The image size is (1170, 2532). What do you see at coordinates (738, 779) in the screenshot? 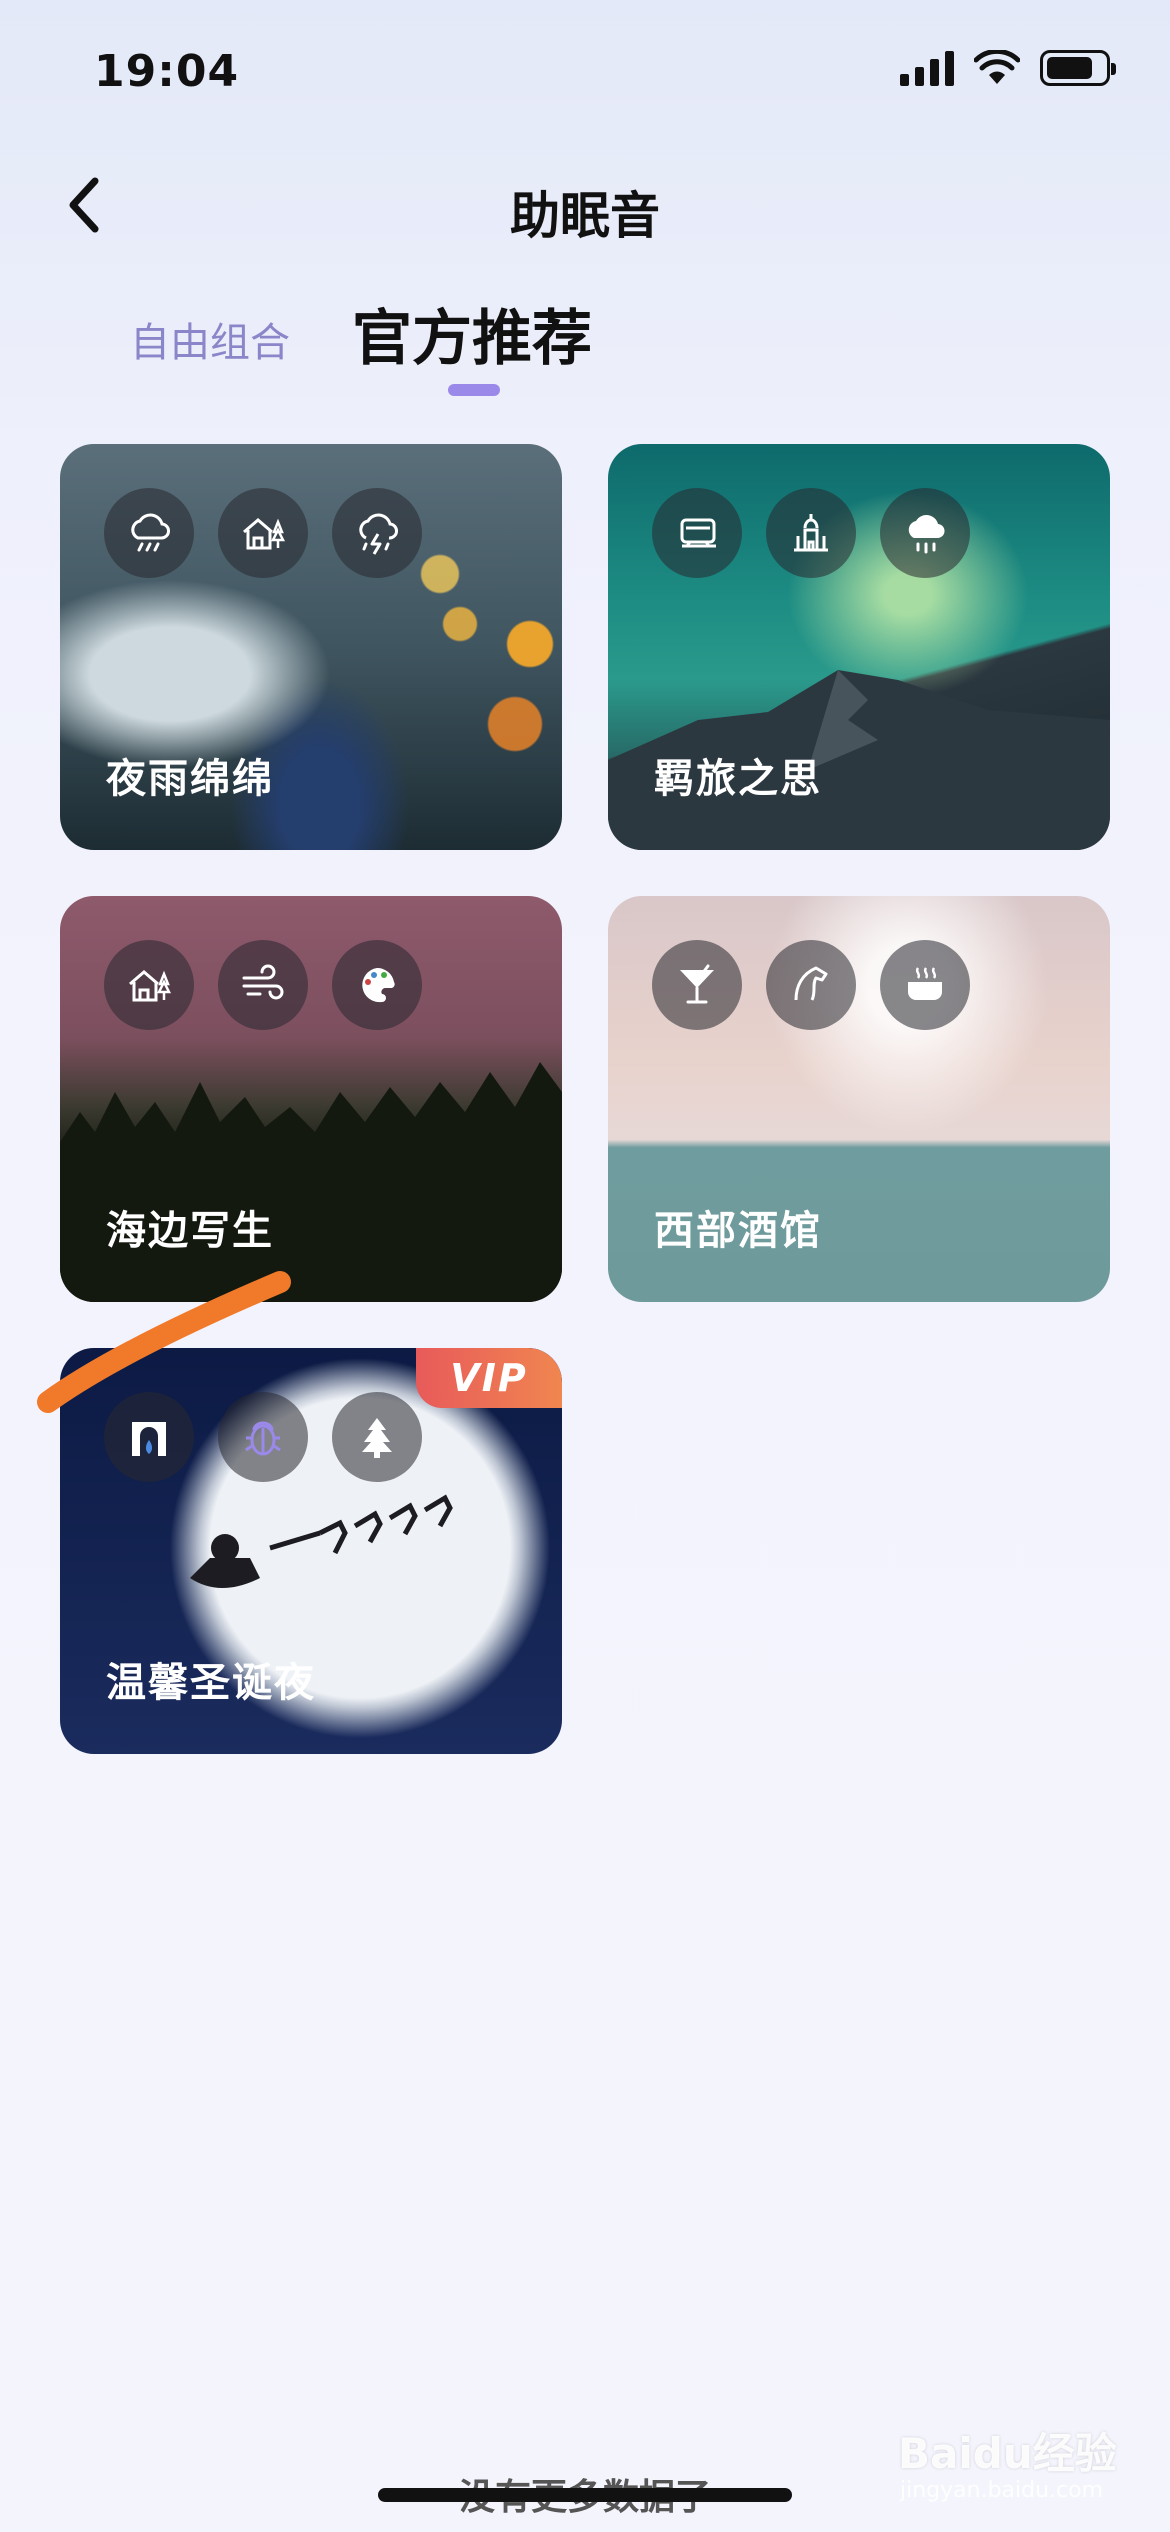
I see `card-title: 羁旅之思` at bounding box center [738, 779].